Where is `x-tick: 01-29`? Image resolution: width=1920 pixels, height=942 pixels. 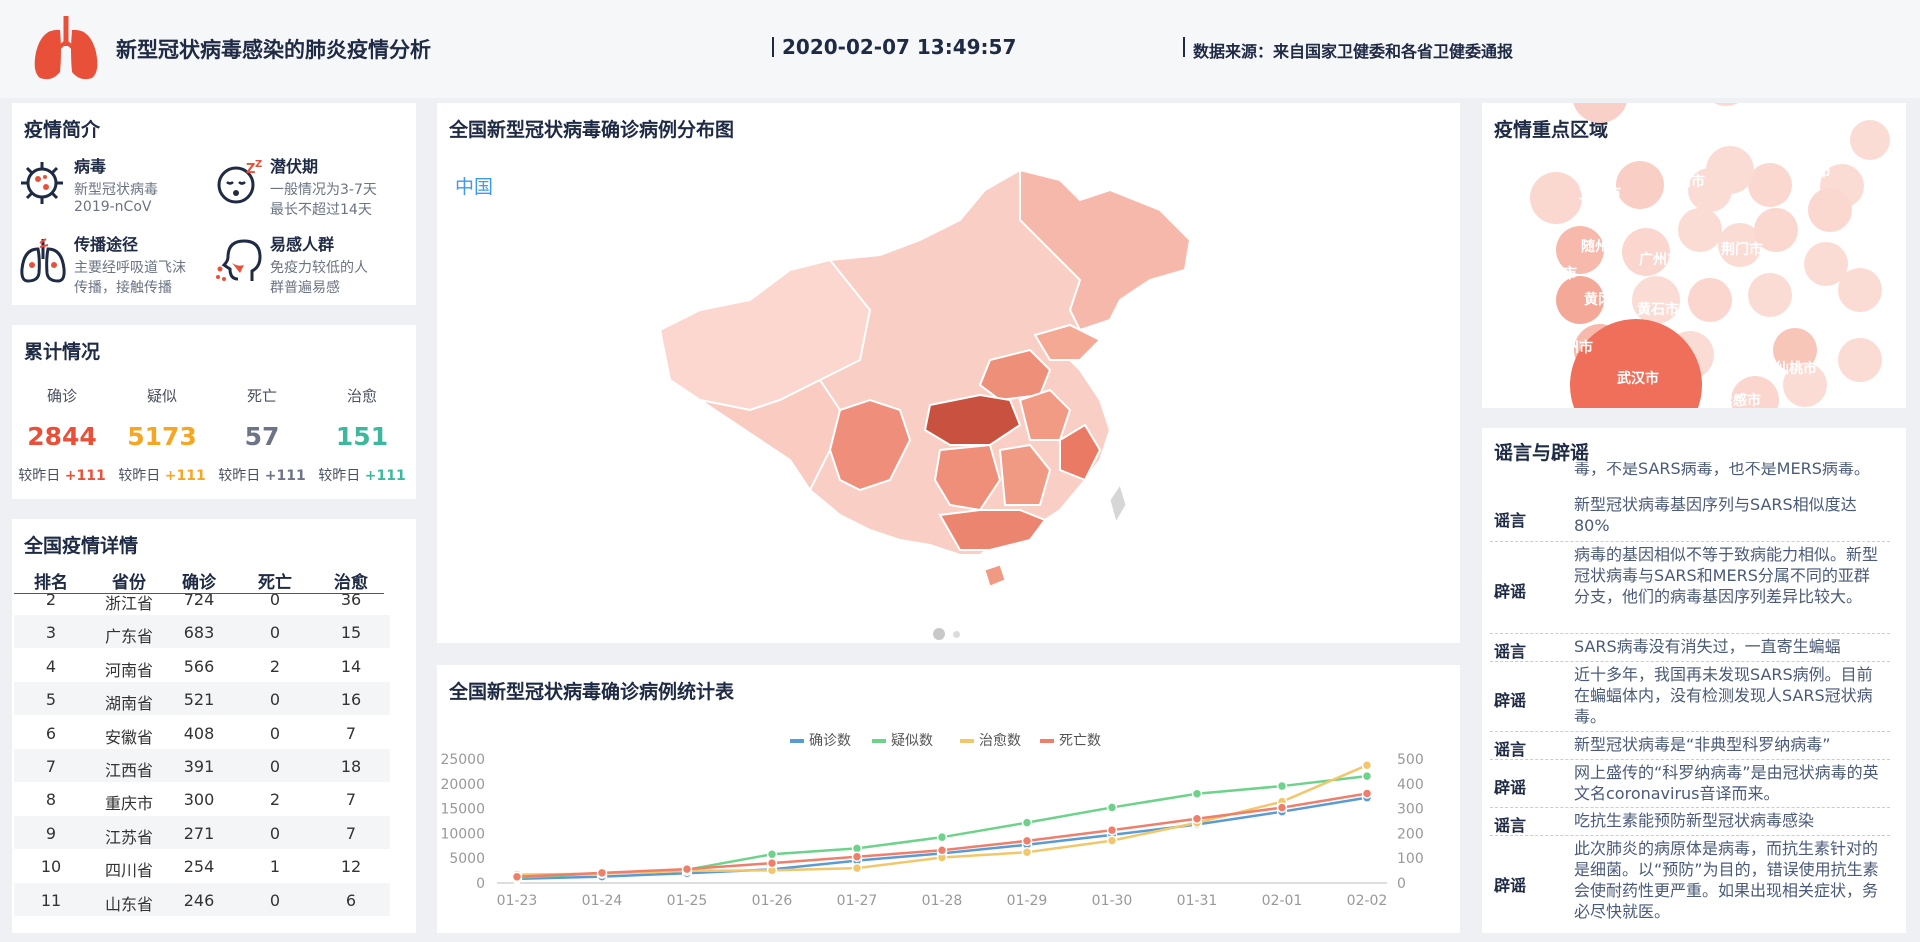 x-tick: 01-29 is located at coordinates (1027, 901).